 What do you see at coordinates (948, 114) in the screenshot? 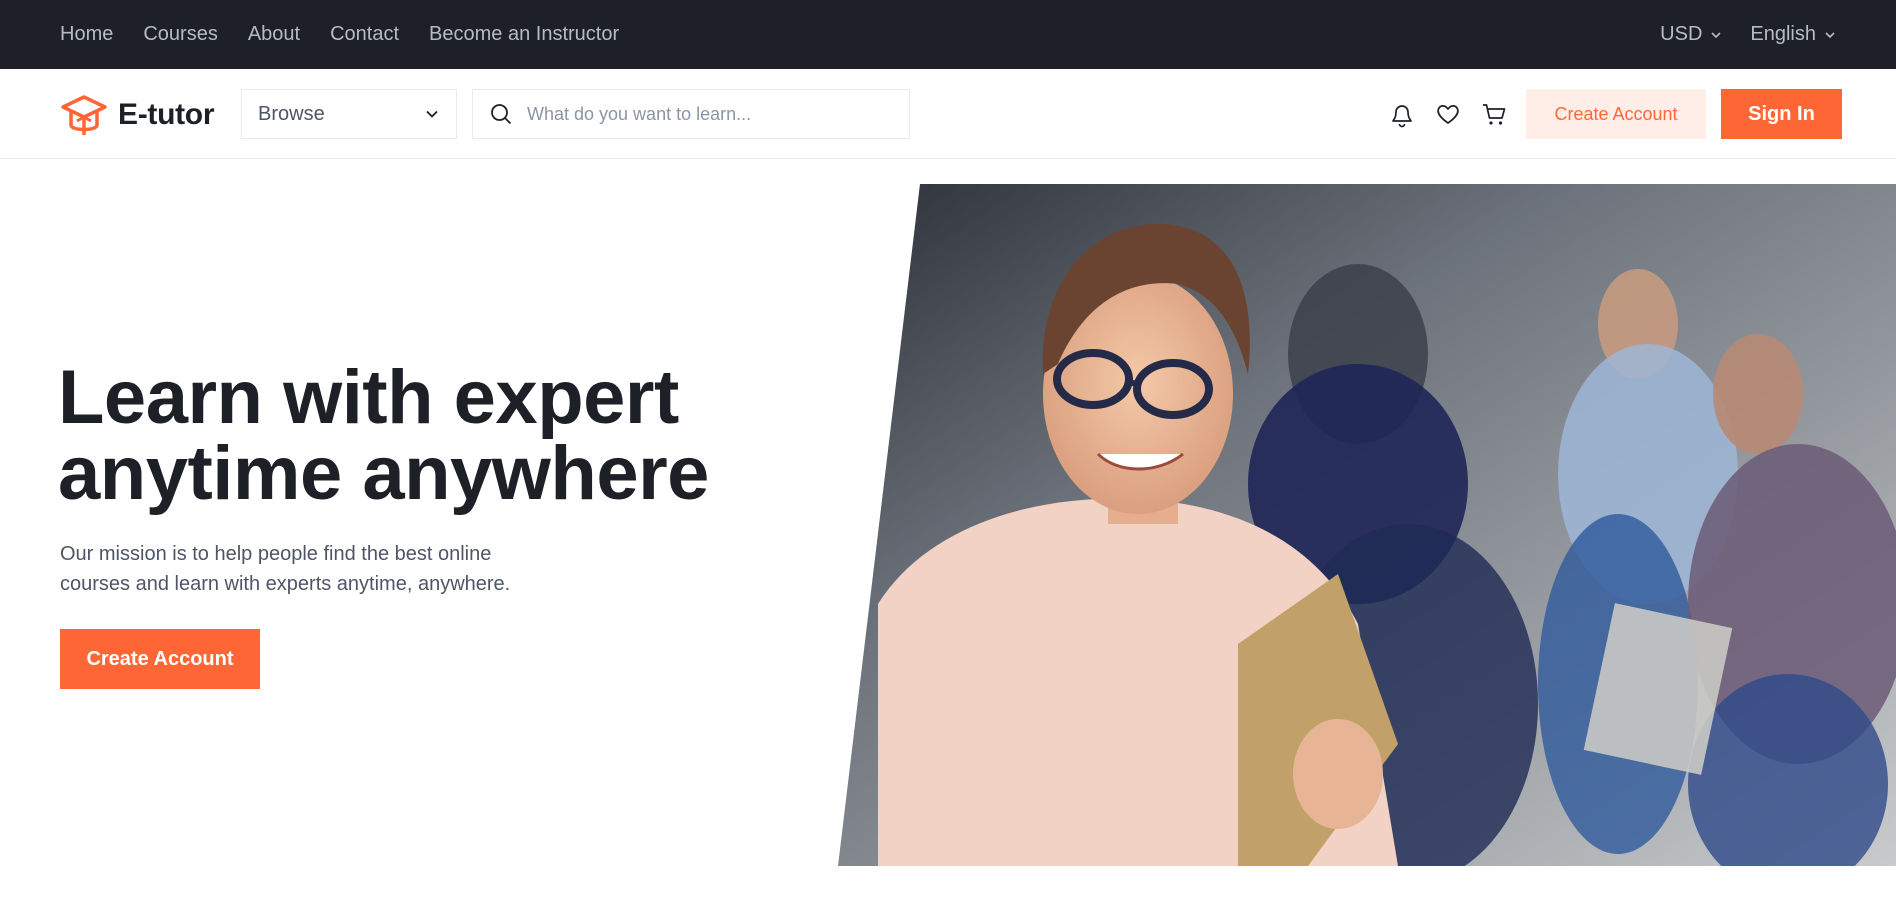
I see `main-header: E-tutor Browse Create Account Sign In` at bounding box center [948, 114].